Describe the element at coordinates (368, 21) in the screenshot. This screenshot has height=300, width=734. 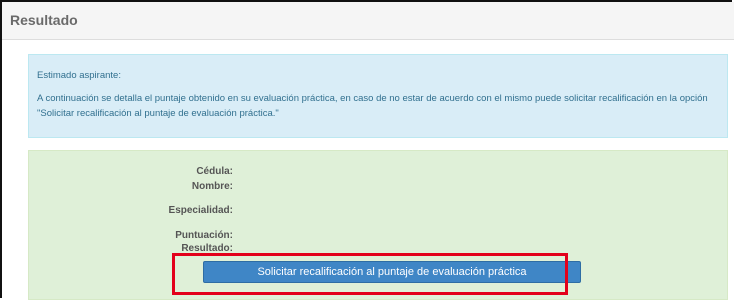
I see `panel-heading: Resultado` at that location.